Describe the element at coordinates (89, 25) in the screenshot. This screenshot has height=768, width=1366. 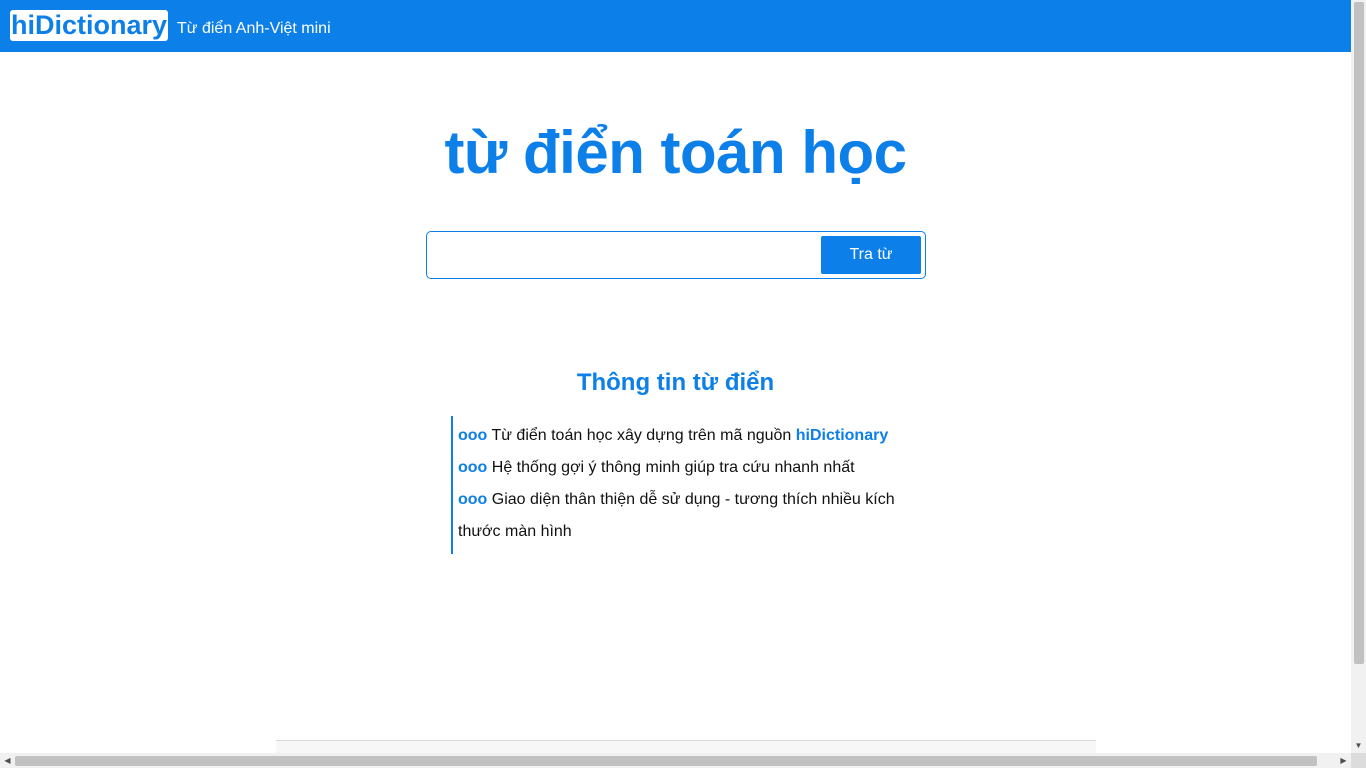
I see `logo-link: hiDictionary` at that location.